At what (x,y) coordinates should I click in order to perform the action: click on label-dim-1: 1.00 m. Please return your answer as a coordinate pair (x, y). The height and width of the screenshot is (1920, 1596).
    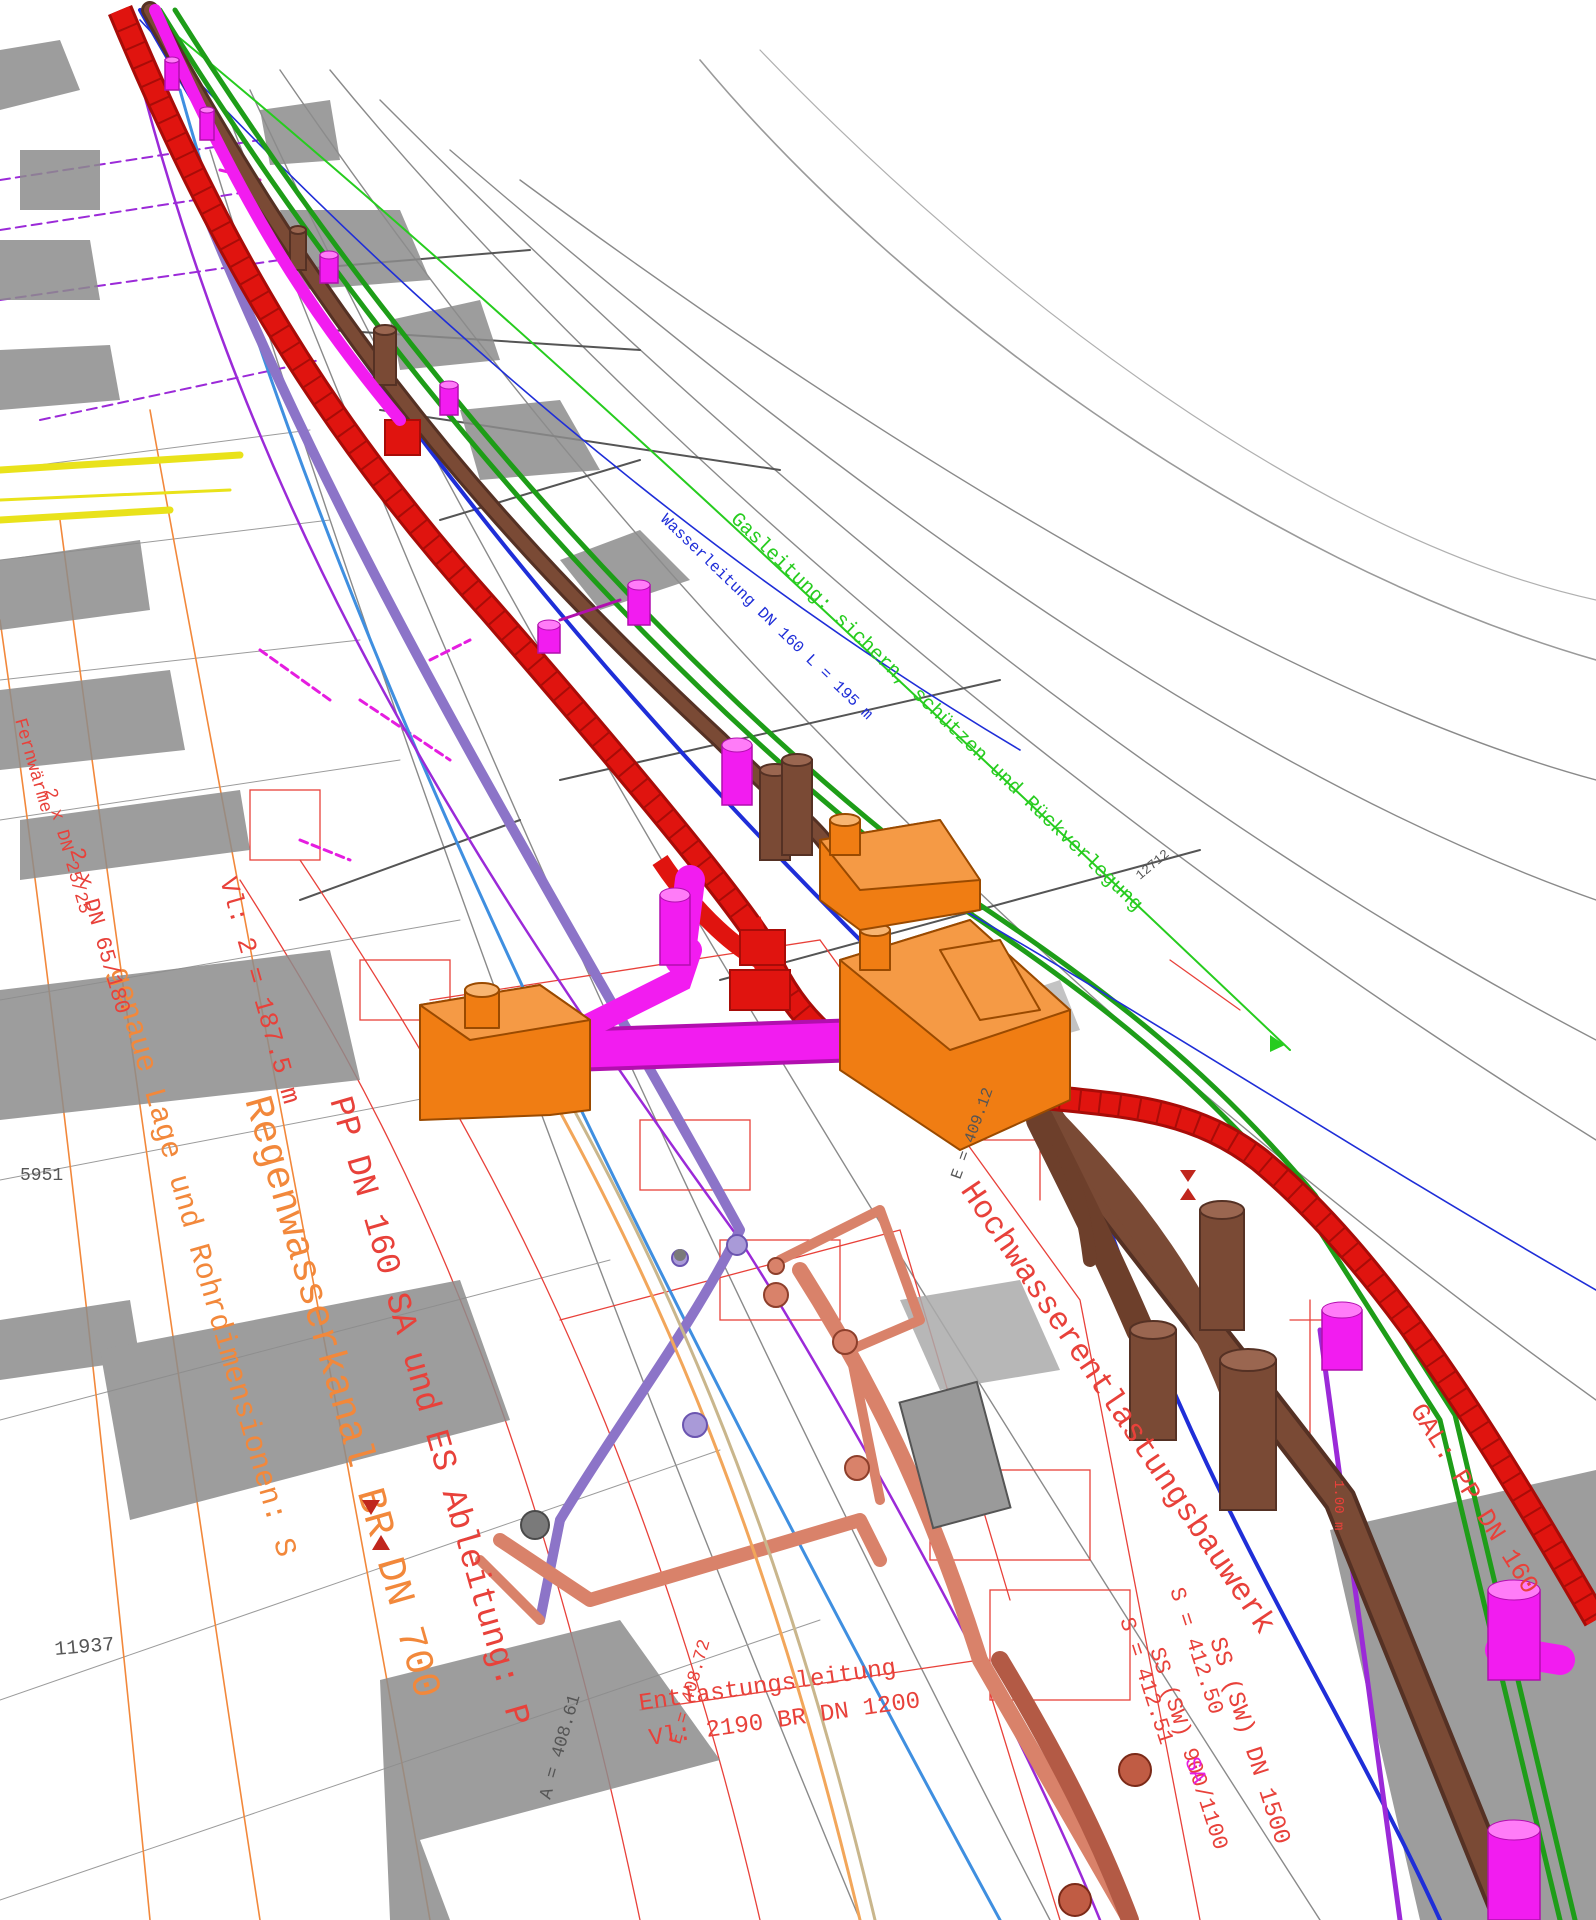
    Looking at the image, I should click on (1338, 1505).